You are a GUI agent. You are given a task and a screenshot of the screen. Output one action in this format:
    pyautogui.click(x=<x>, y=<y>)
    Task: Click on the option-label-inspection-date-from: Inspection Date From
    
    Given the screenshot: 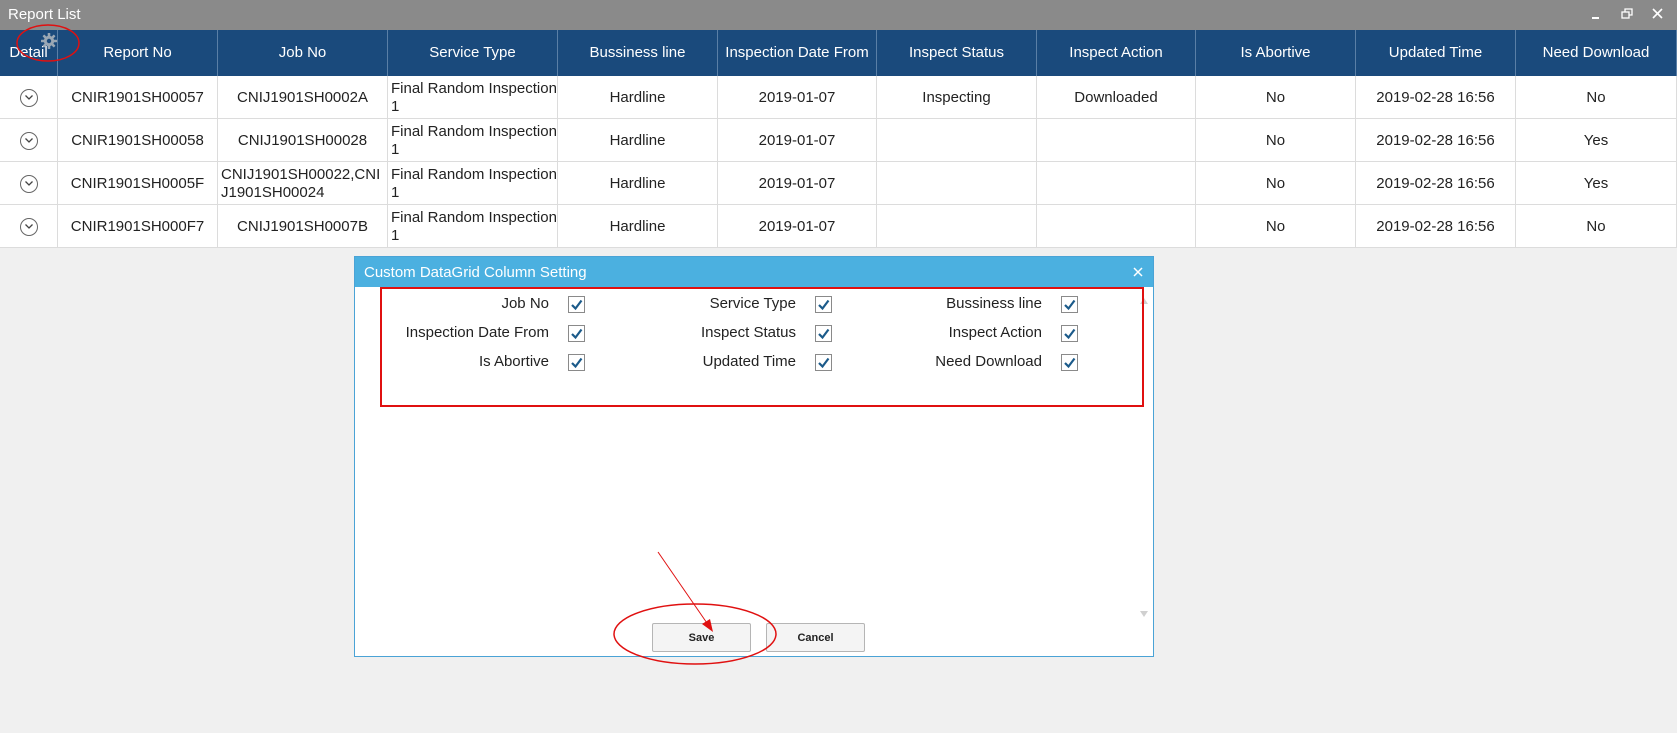 What is the action you would take?
    pyautogui.click(x=477, y=332)
    